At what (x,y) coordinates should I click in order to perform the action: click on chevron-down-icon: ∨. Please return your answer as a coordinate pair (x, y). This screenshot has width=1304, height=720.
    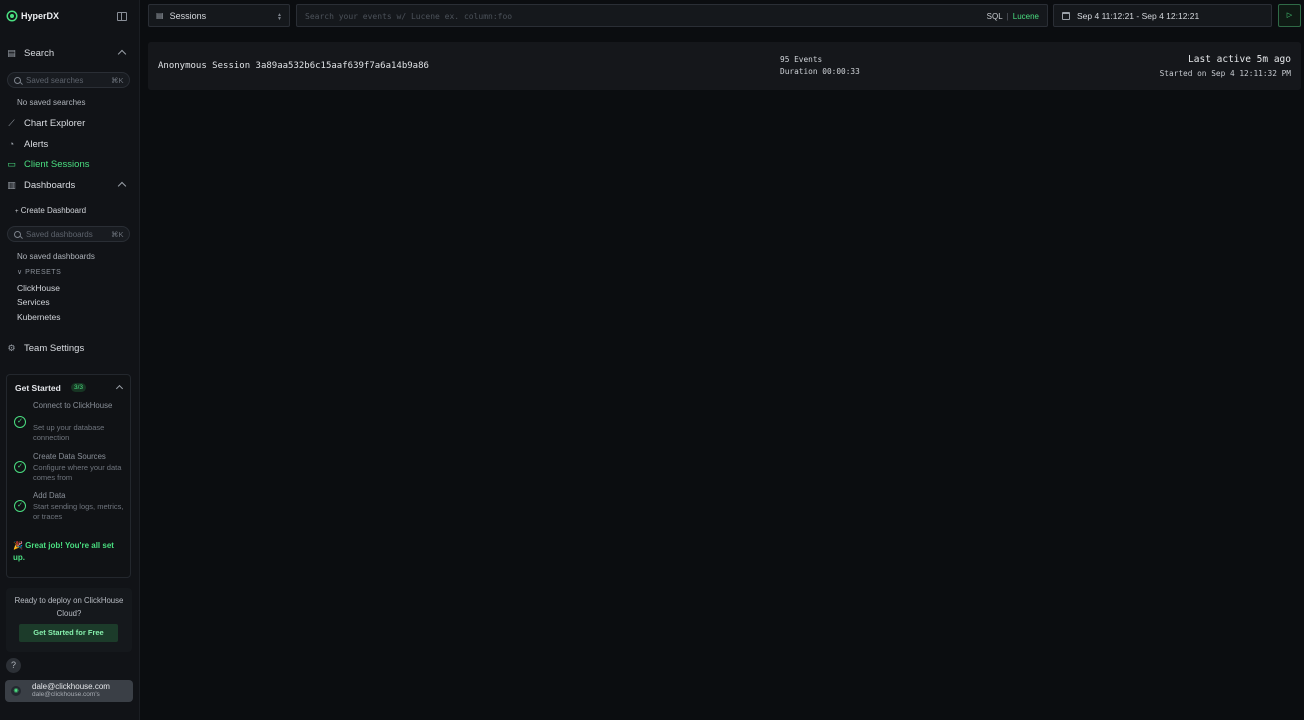
    Looking at the image, I should click on (20, 272).